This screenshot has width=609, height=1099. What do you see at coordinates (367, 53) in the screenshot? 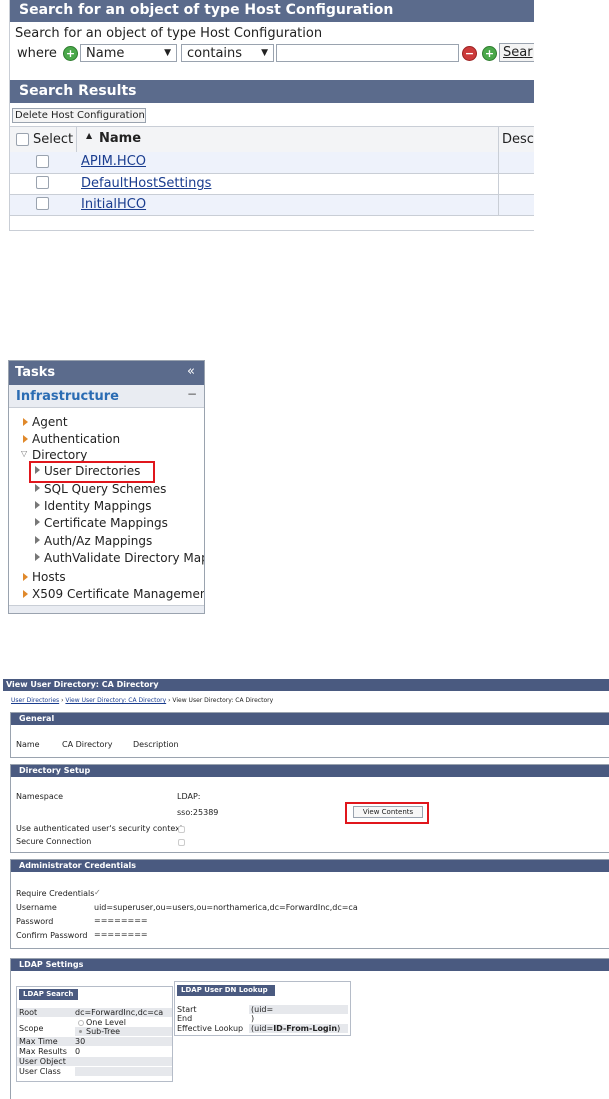
I see `search-value-input` at bounding box center [367, 53].